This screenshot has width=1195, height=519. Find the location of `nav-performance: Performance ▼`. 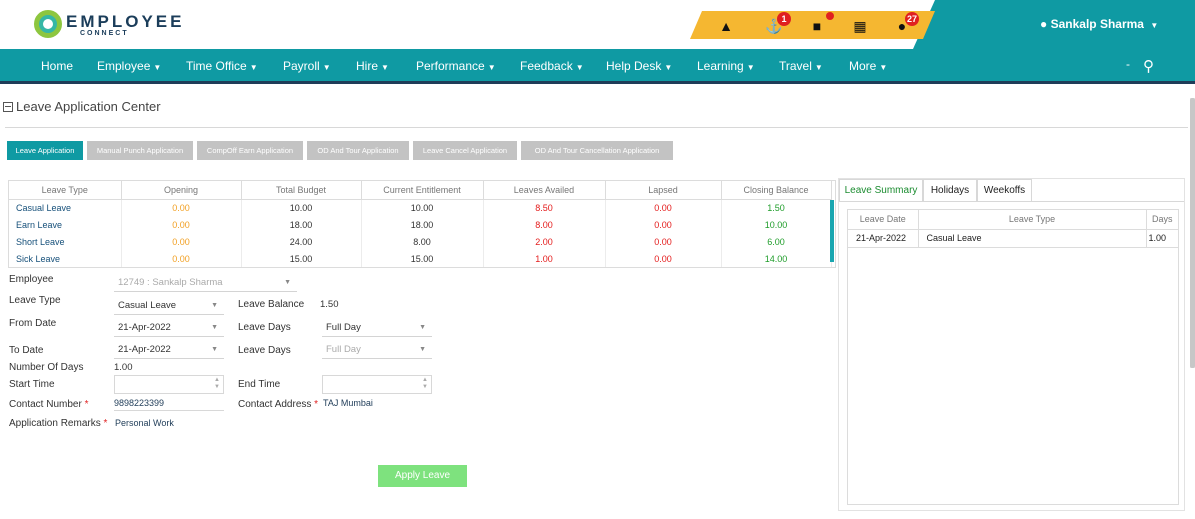

nav-performance: Performance ▼ is located at coordinates (456, 66).